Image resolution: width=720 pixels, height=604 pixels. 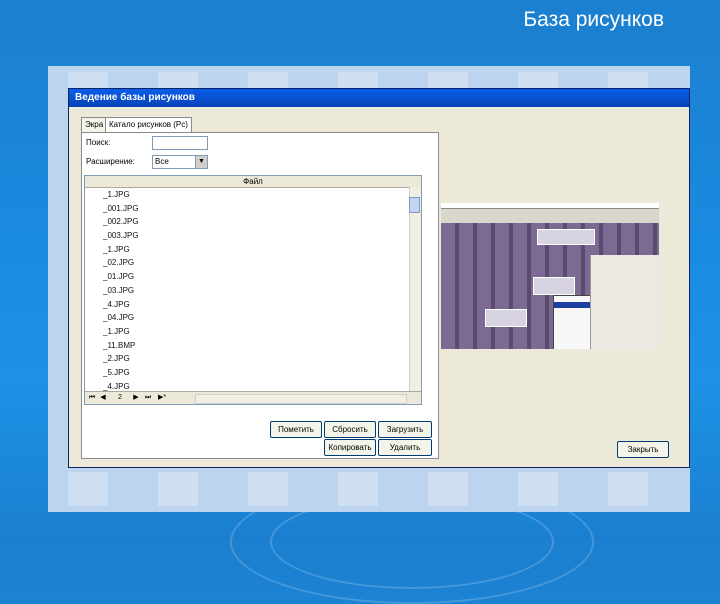 I want to click on load-button: Загрузить, so click(x=405, y=429).